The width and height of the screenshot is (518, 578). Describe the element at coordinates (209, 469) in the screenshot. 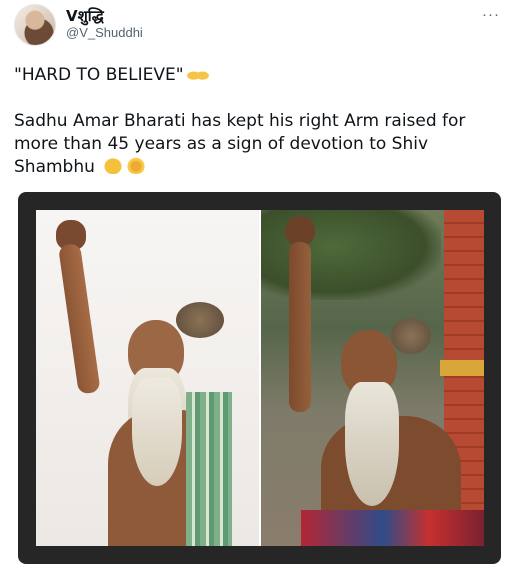

I see `green-cloth` at that location.